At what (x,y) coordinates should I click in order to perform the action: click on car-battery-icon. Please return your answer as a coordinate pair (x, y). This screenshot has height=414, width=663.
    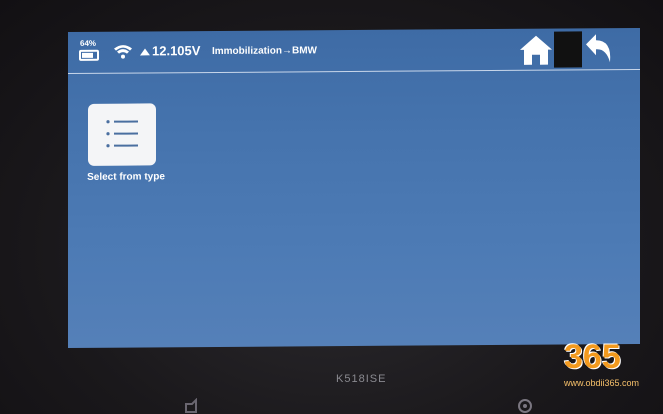
    Looking at the image, I should click on (145, 52).